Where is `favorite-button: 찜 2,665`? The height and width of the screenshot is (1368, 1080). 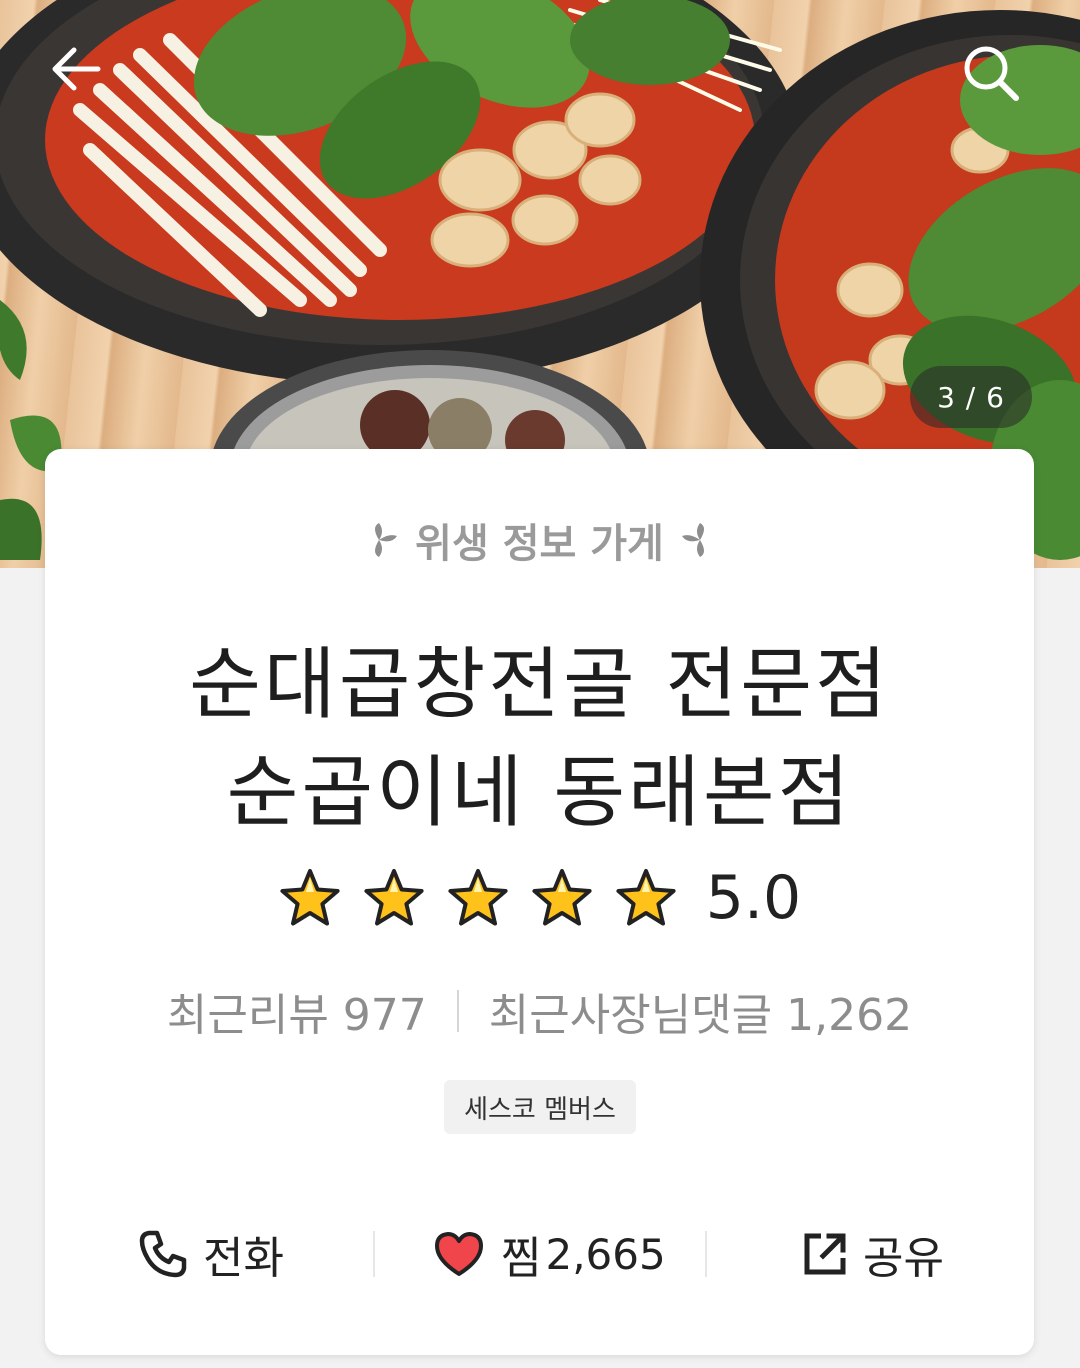 favorite-button: 찜 2,665 is located at coordinates (549, 1254).